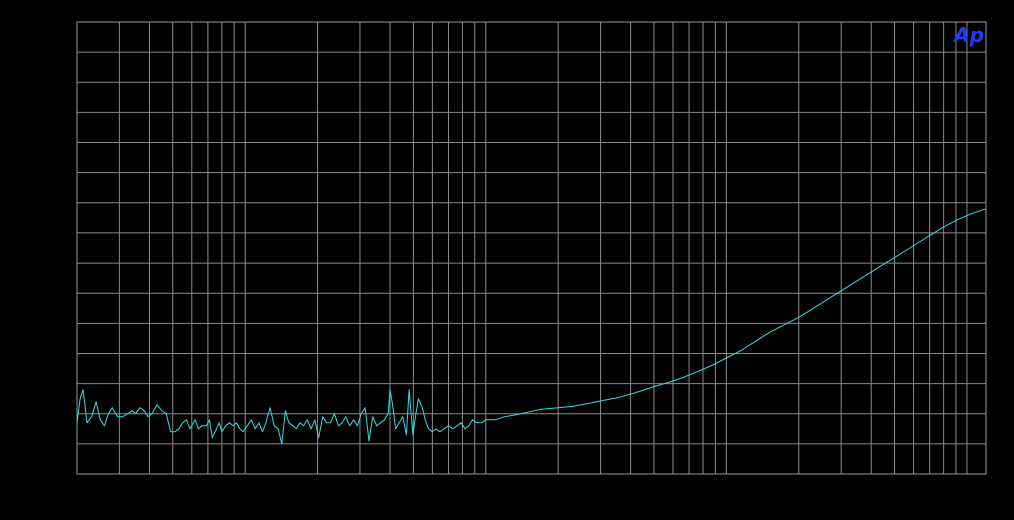 This screenshot has height=520, width=1014. What do you see at coordinates (895, 486) in the screenshot?
I see `x-tick-label-10: 50k` at bounding box center [895, 486].